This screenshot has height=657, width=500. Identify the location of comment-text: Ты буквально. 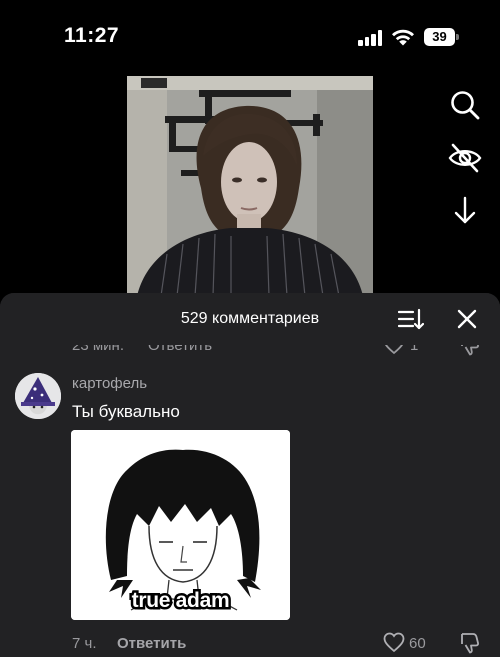
(126, 411).